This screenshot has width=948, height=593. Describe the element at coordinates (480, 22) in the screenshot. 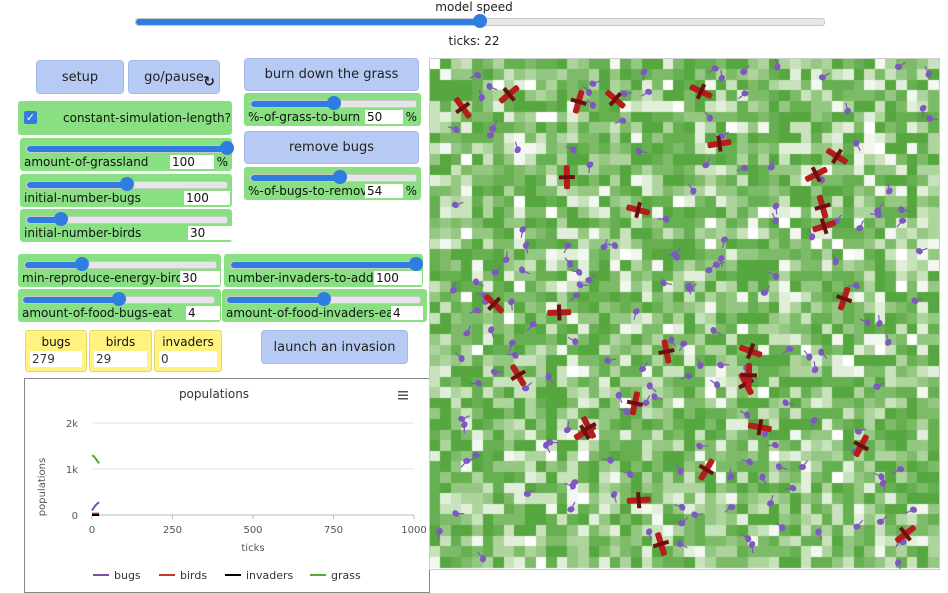

I see `model-speed-slider` at that location.